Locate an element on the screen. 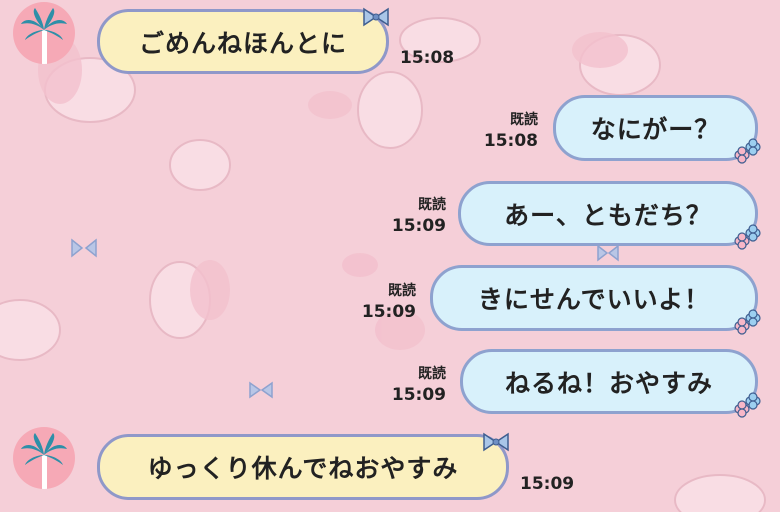 The image size is (780, 512). message-bubble: きにせんでいいよ！ is located at coordinates (594, 298).